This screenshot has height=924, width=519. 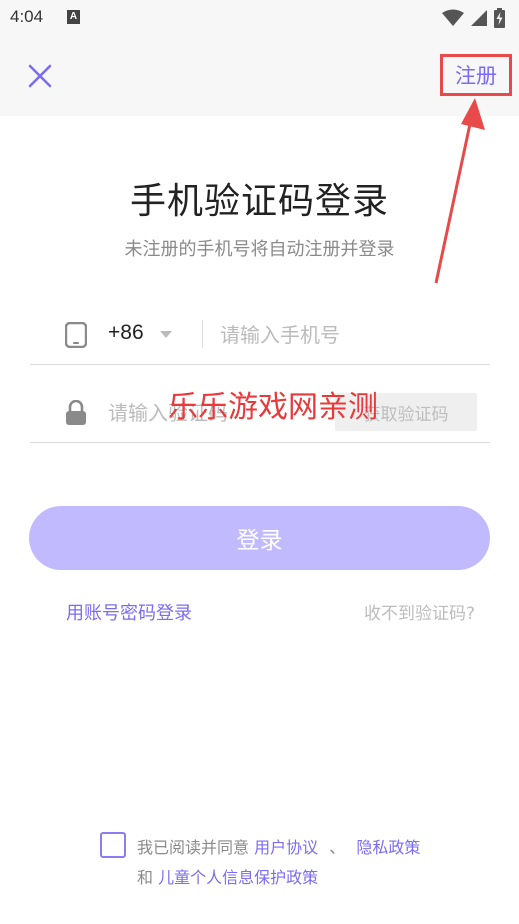 I want to click on notification-a-icon: A, so click(x=73, y=17).